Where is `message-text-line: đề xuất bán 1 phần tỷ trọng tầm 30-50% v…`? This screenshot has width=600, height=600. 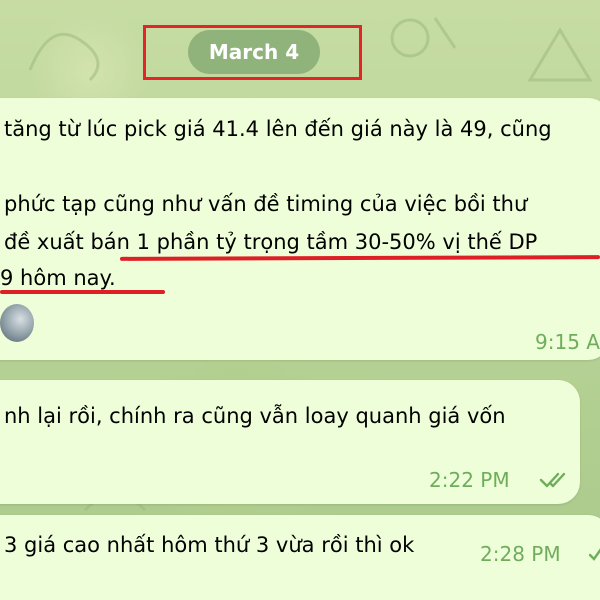 message-text-line: đề xuất bán 1 phần tỷ trọng tầm 30-50% v… is located at coordinates (271, 242).